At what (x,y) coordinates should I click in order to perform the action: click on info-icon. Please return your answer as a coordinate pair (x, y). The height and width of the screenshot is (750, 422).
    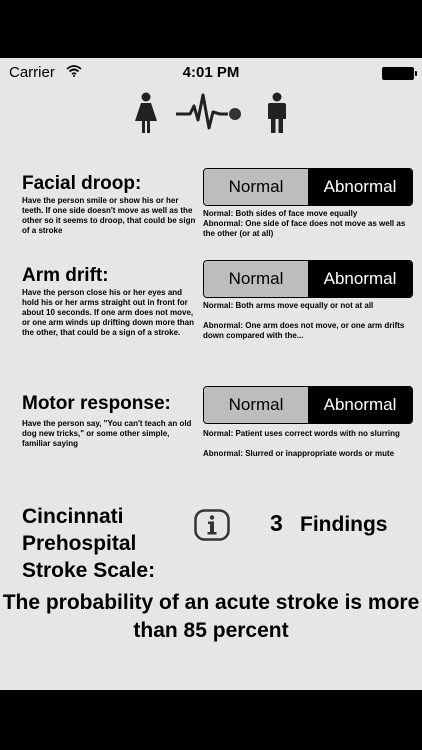
    Looking at the image, I should click on (212, 525).